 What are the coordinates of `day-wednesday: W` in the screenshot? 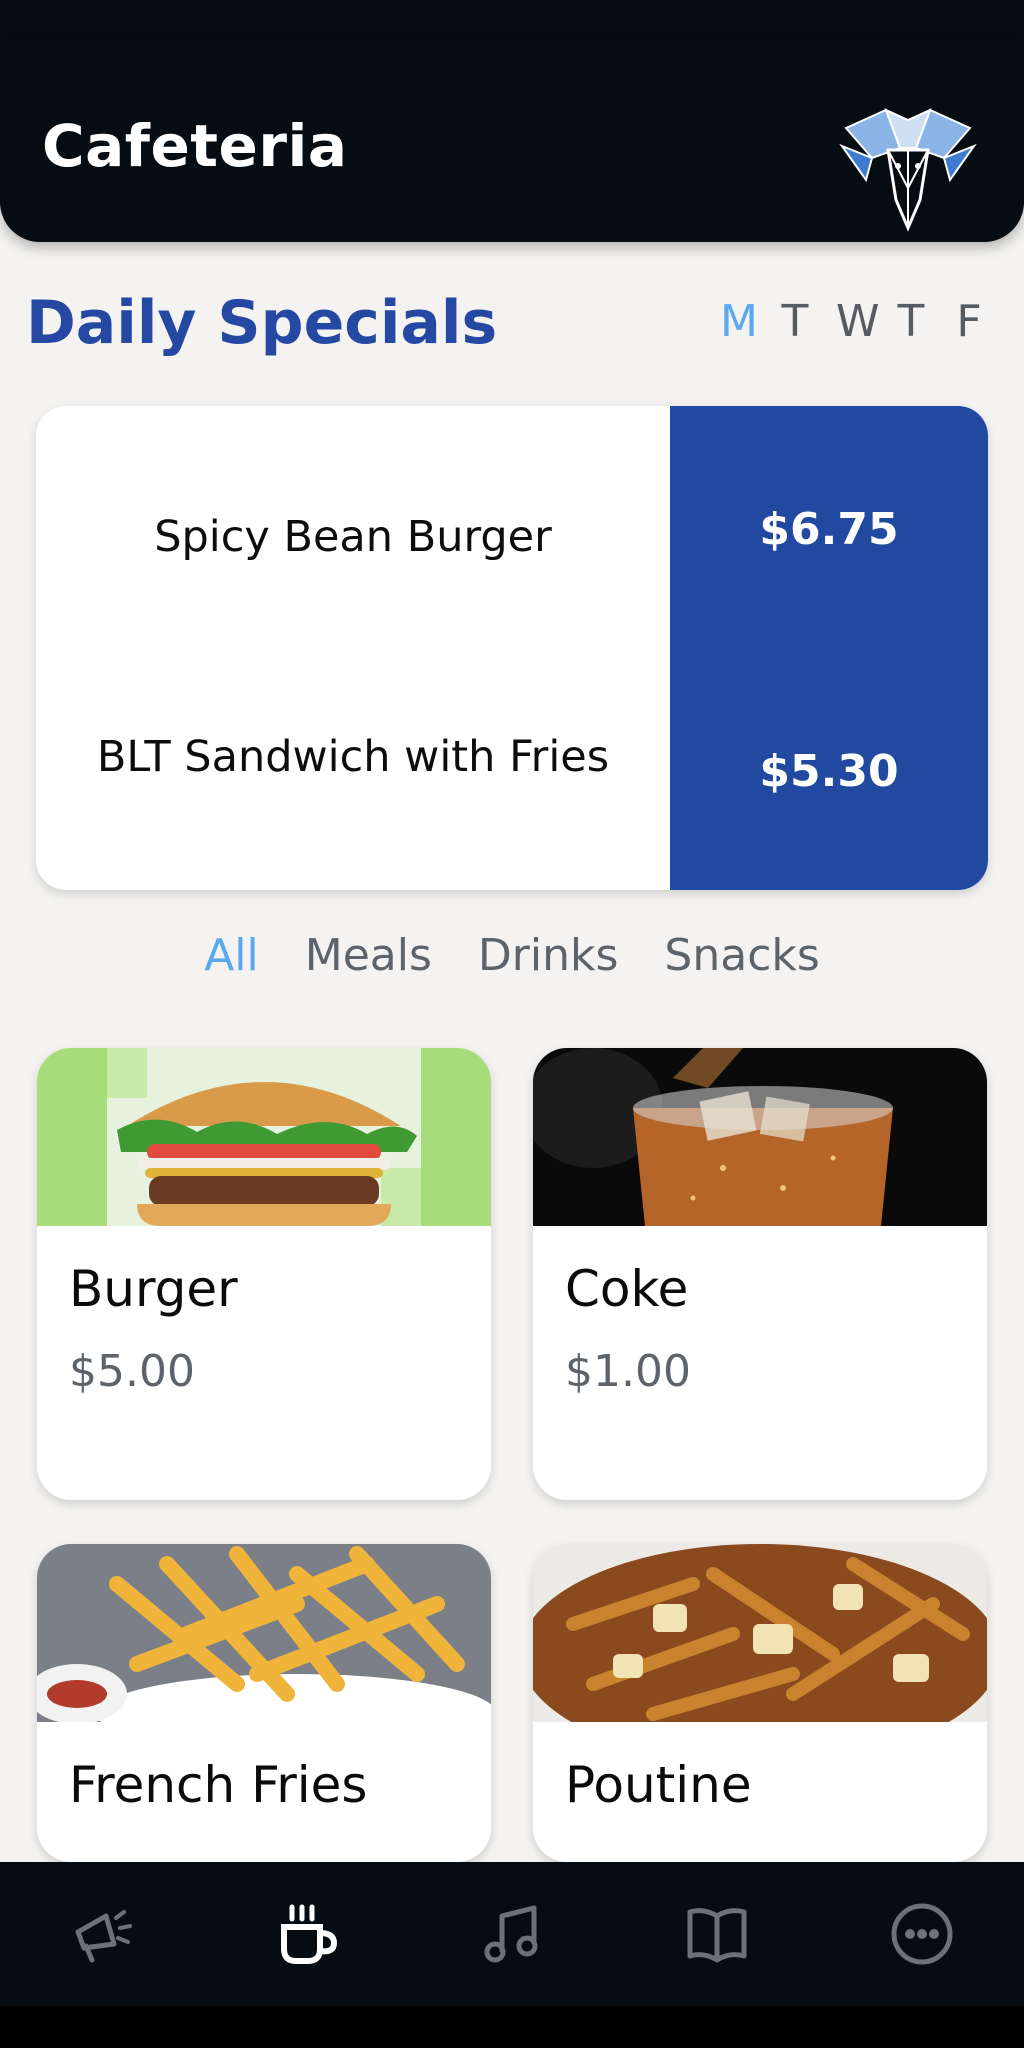 It's located at (858, 321).